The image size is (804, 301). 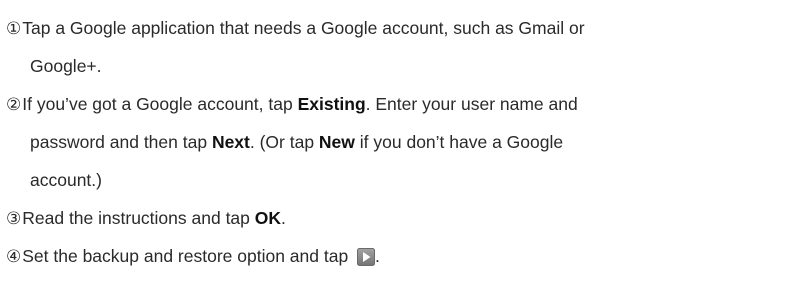 What do you see at coordinates (160, 104) in the screenshot?
I see `step-text: If you’ve got a Google account, tap` at bounding box center [160, 104].